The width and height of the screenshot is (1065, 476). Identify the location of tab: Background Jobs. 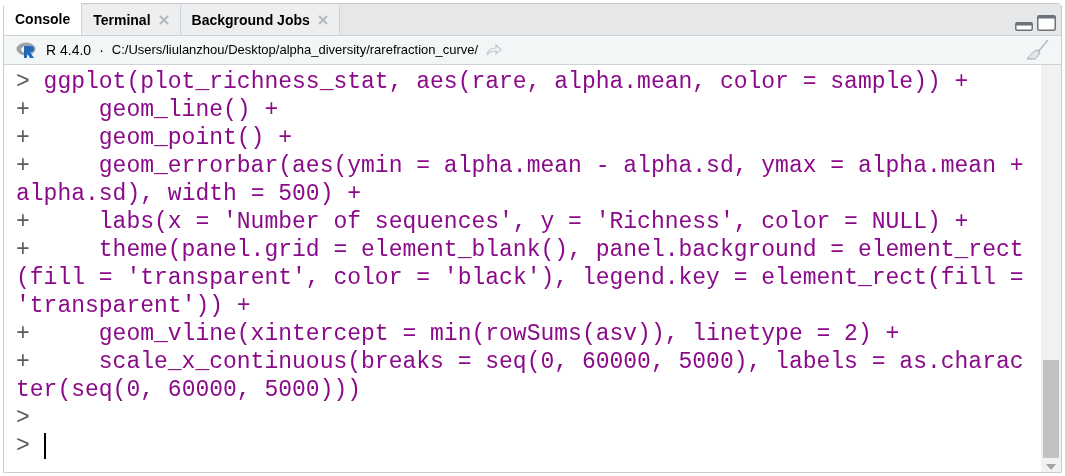
(260, 20).